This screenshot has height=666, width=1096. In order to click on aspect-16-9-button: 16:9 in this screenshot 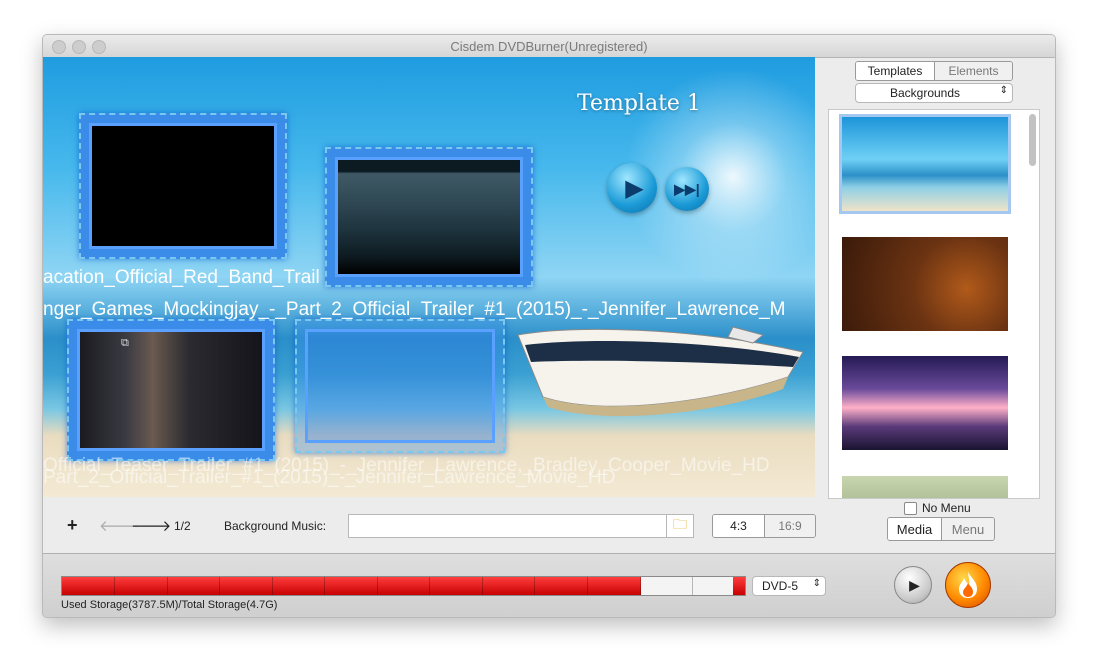, I will do `click(789, 526)`.